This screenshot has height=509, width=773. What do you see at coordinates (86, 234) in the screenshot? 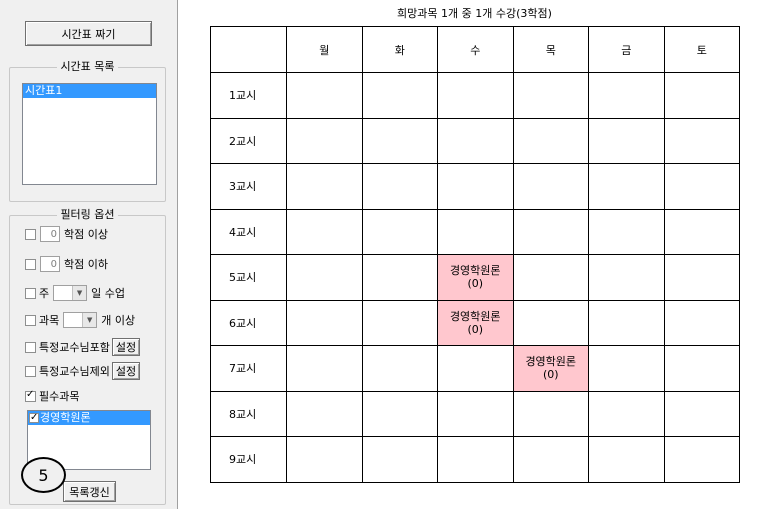
I see `min-credits-label: 학점 이상` at bounding box center [86, 234].